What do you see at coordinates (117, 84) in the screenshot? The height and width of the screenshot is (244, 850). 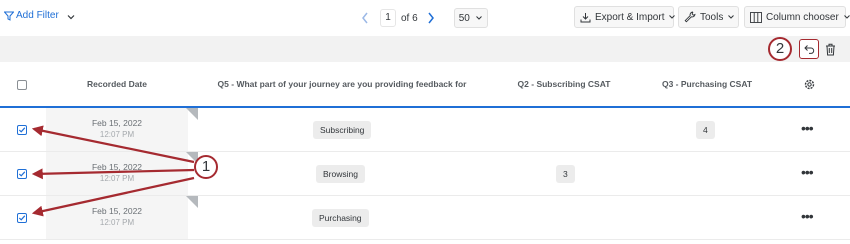 I see `column-header-recorded-date: Recorded Date` at bounding box center [117, 84].